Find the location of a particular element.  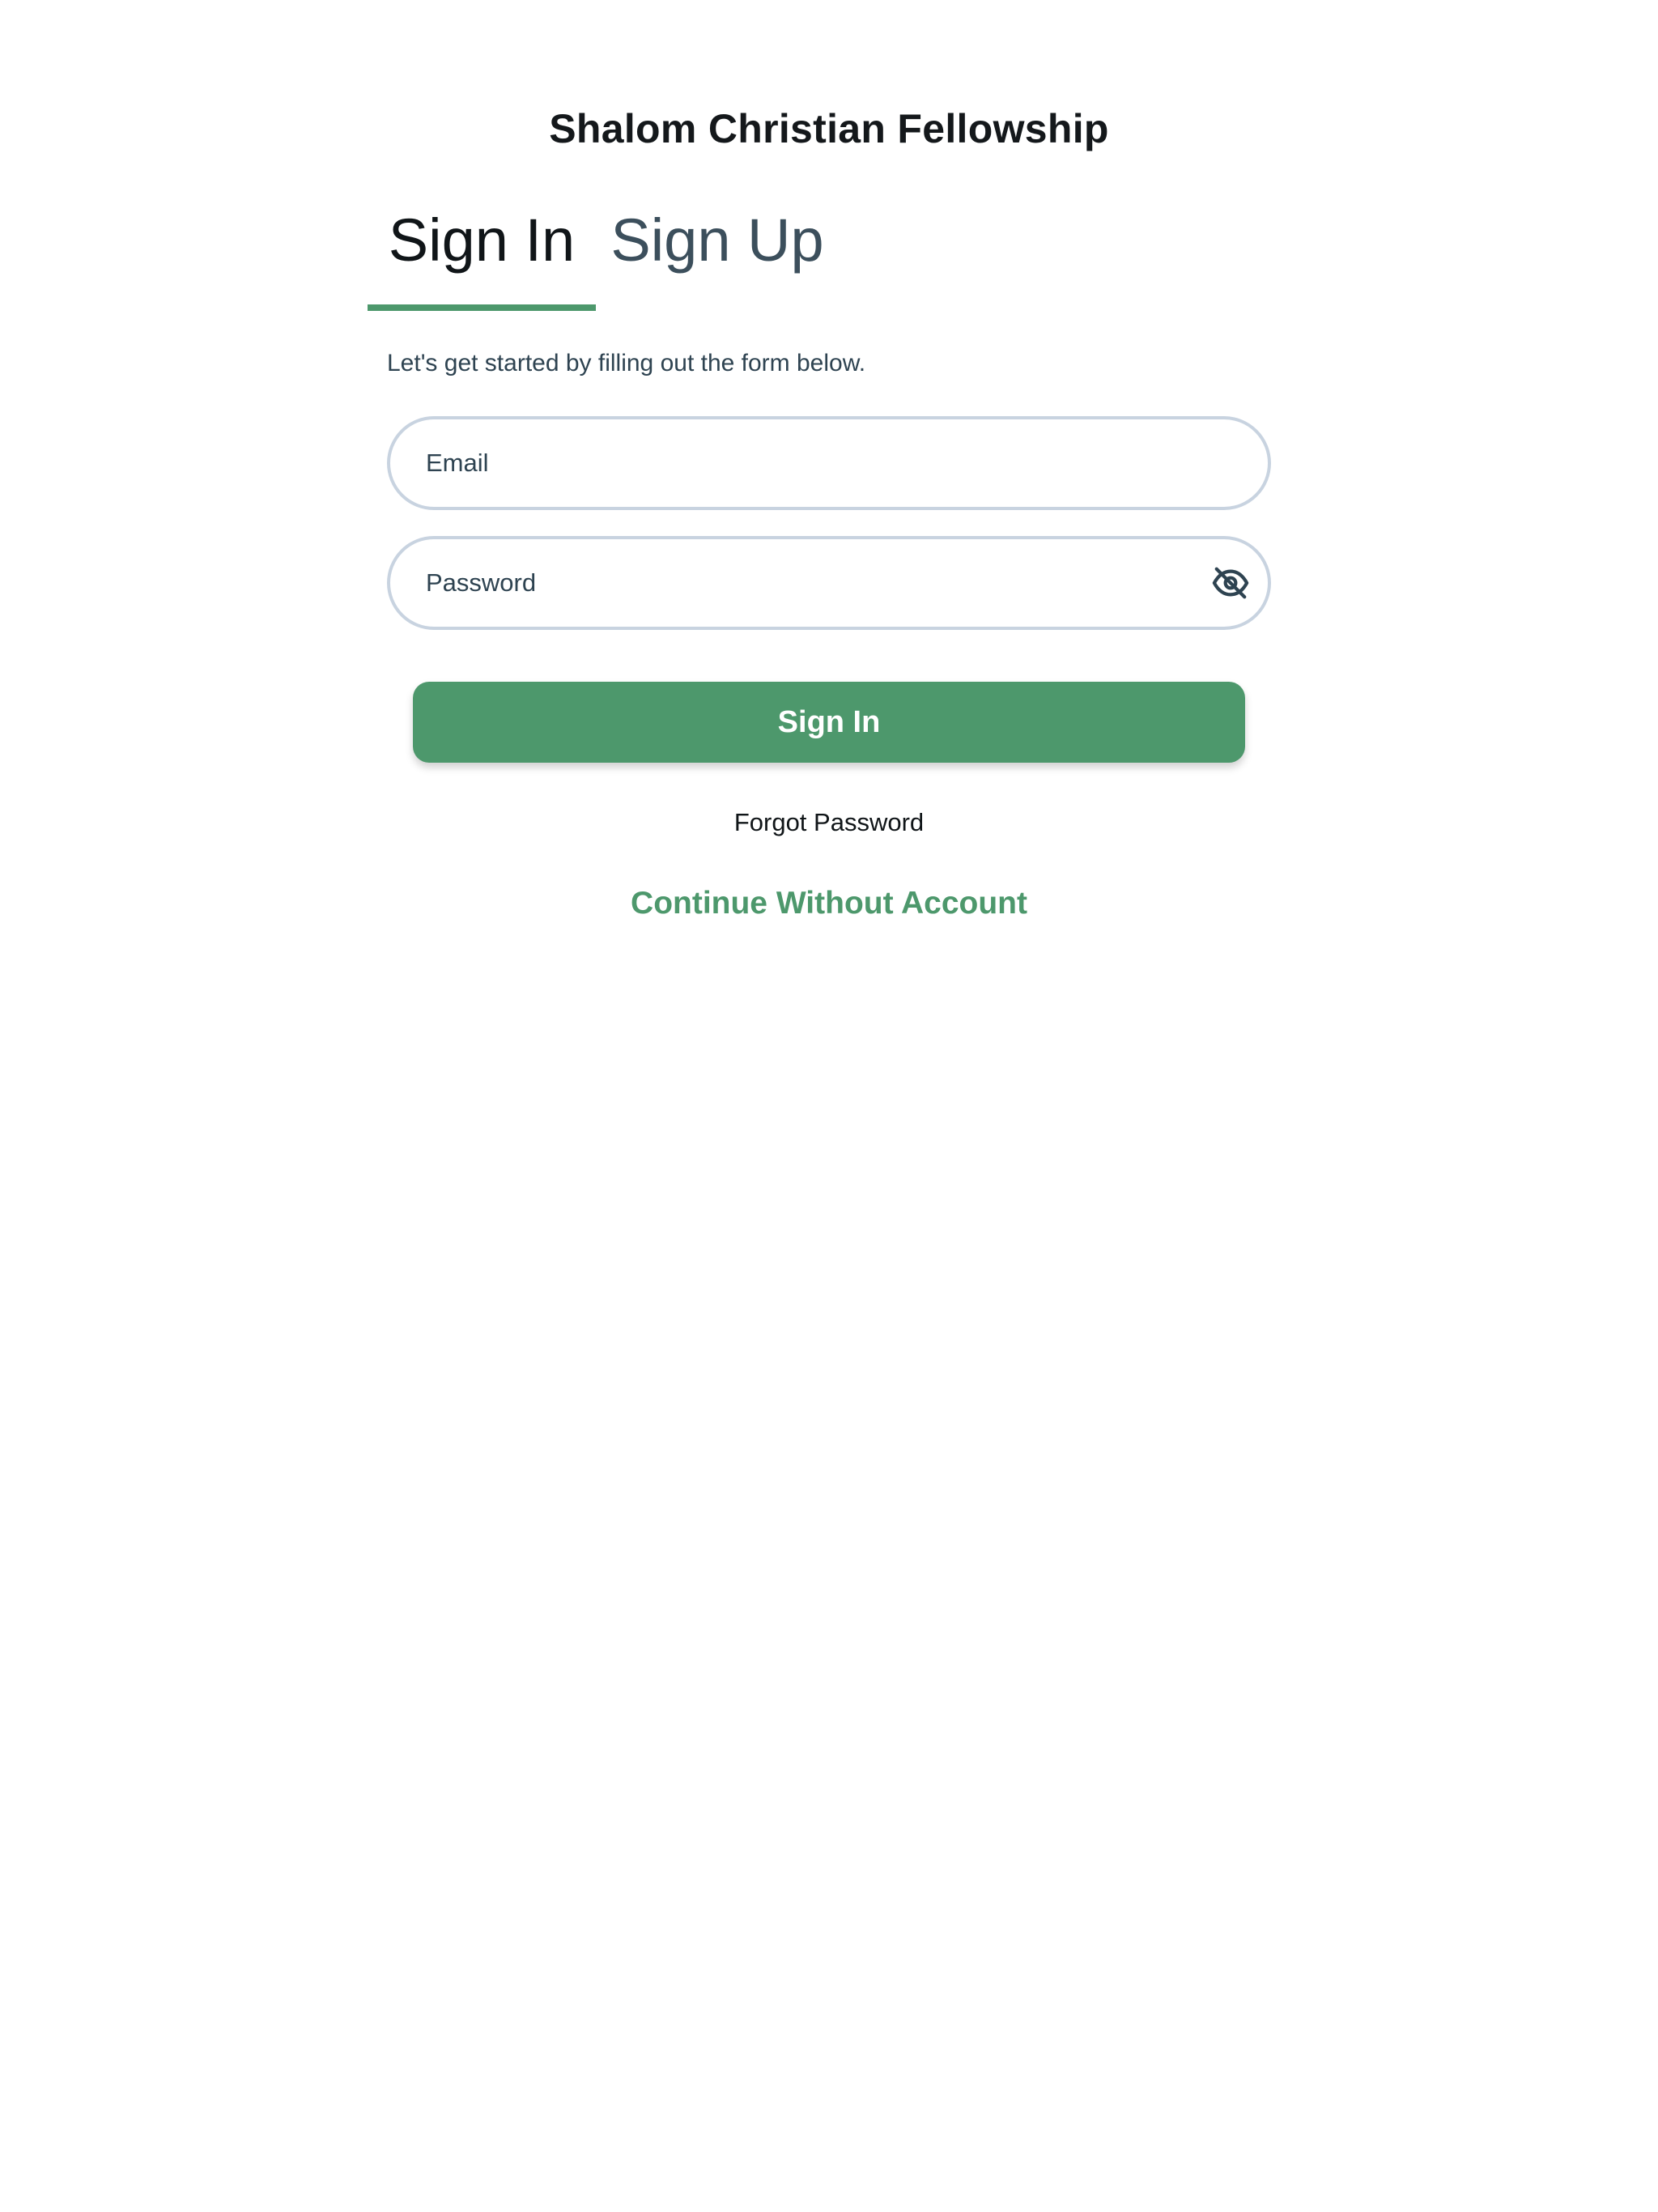

sign-in-button: Sign In is located at coordinates (829, 723).